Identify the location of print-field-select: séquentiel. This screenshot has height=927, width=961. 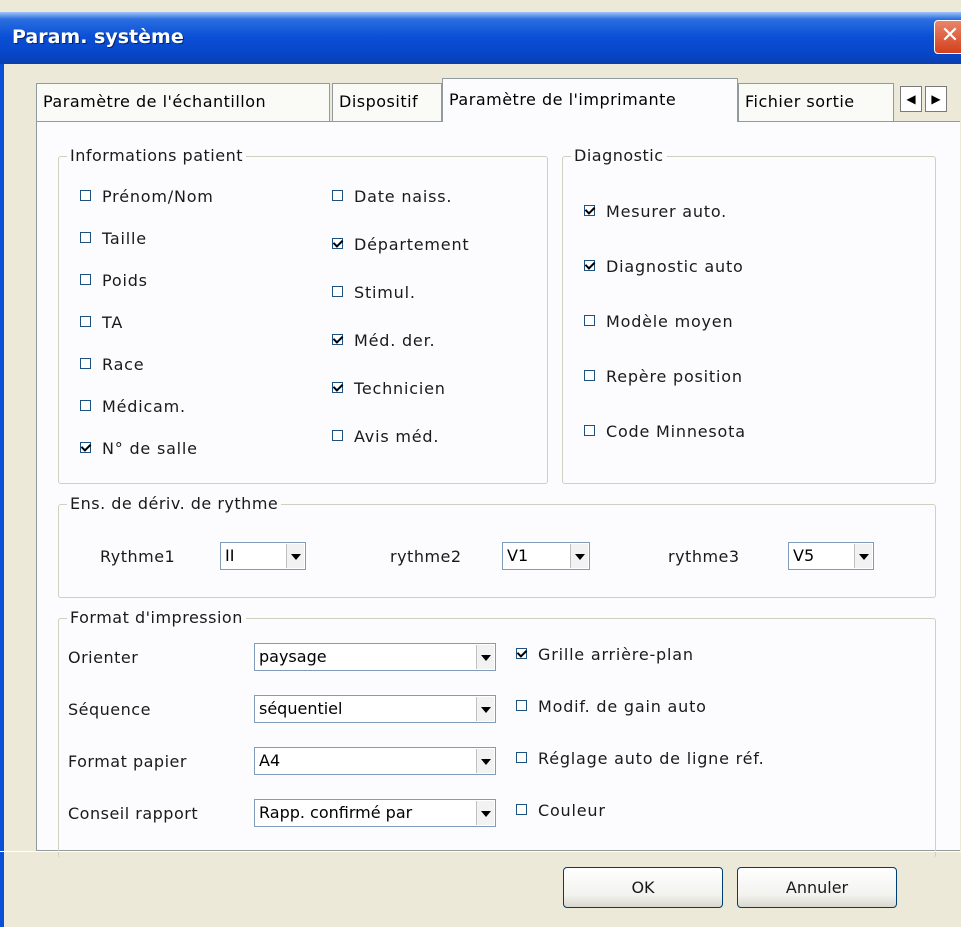
(375, 709).